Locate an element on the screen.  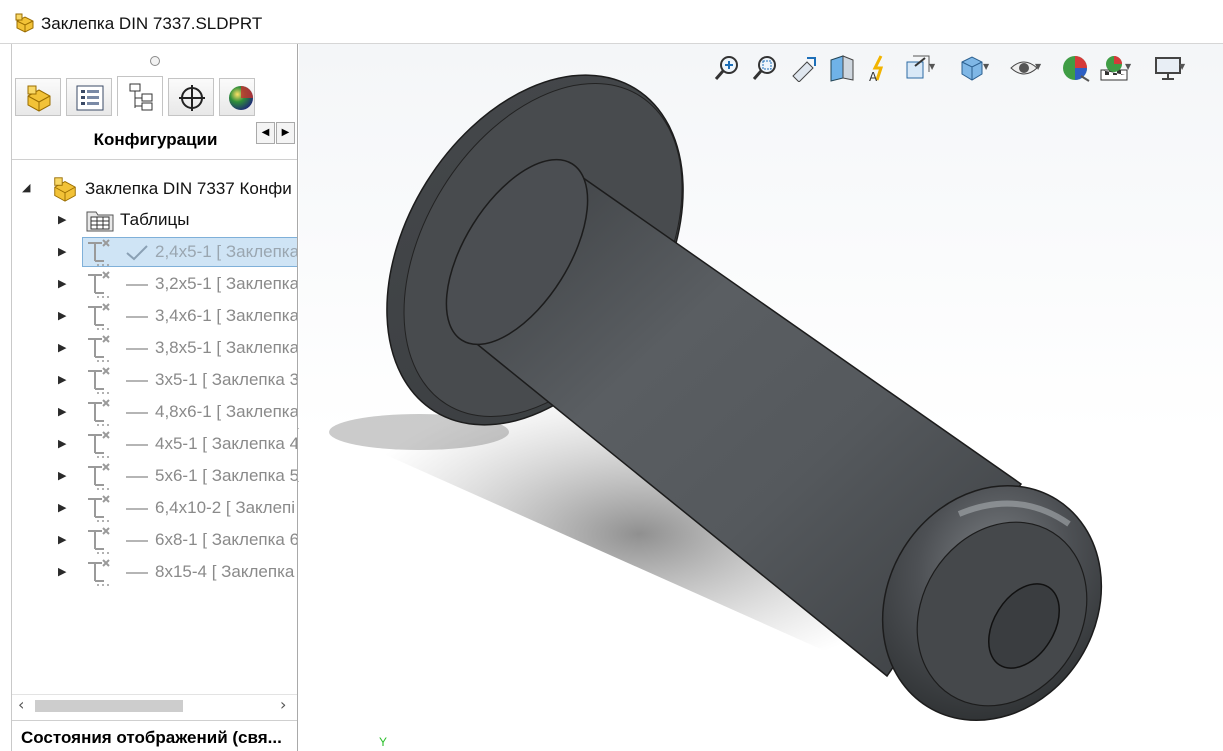
tree-root-label: Заклепка DIN 7337 Конфи is located at coordinates (188, 188).